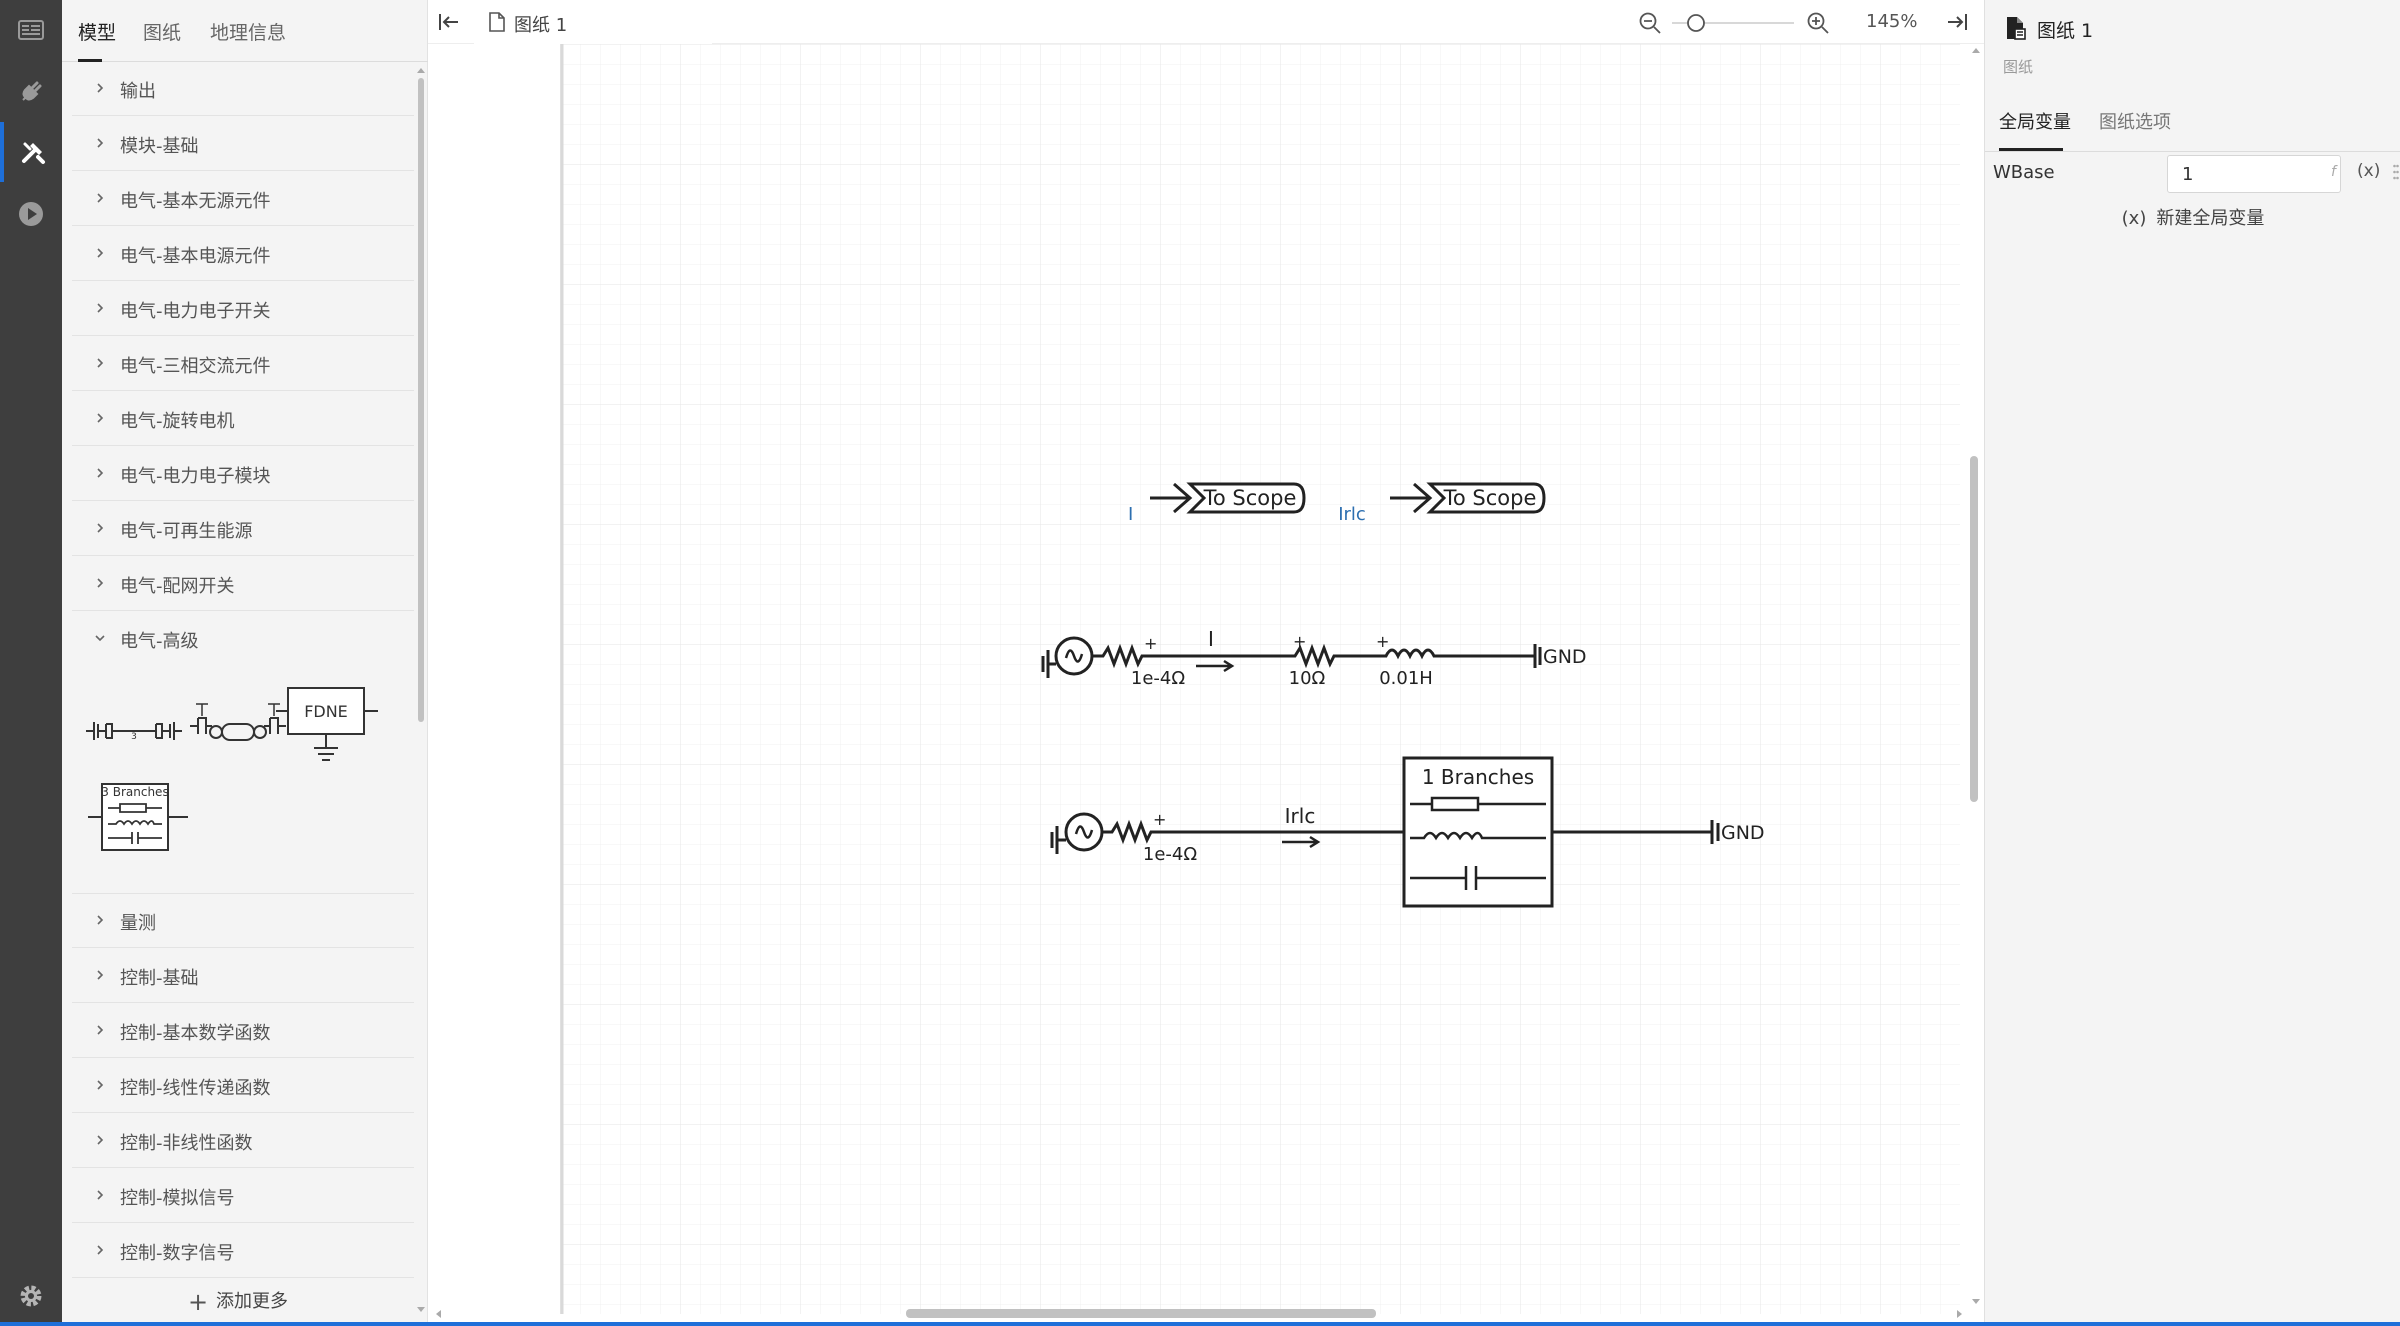 This screenshot has width=2400, height=1326. I want to click on category-passive: 电气-基本无源元件, so click(243, 199).